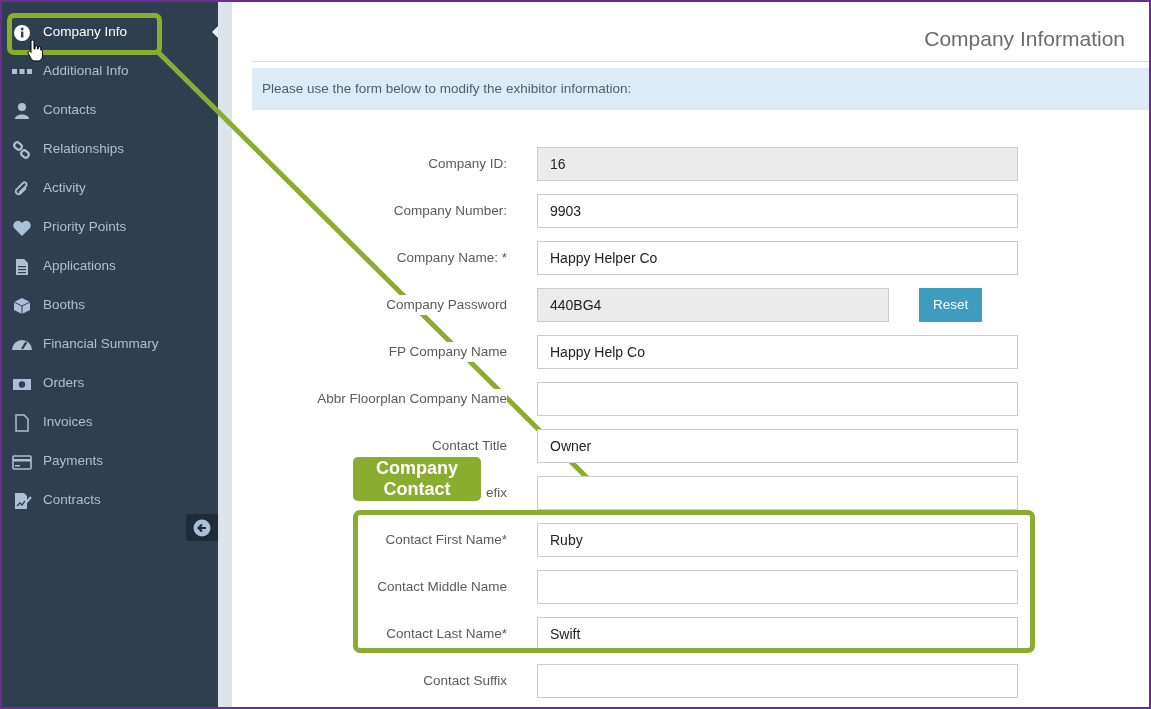  Describe the element at coordinates (22, 110) in the screenshot. I see `user-icon` at that location.